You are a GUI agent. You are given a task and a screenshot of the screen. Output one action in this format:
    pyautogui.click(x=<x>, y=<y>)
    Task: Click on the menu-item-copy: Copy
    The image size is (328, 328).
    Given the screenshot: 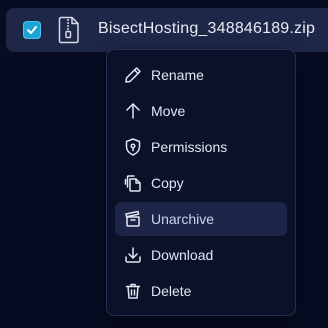 What is the action you would take?
    pyautogui.click(x=201, y=183)
    